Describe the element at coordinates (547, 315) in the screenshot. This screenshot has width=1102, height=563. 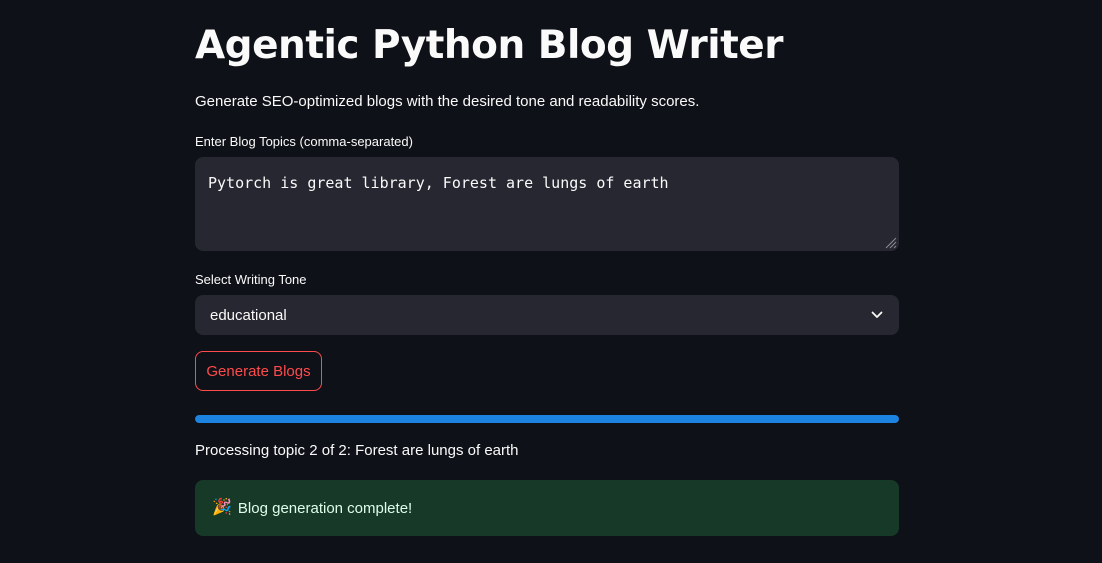
I see `tone-select: educational` at that location.